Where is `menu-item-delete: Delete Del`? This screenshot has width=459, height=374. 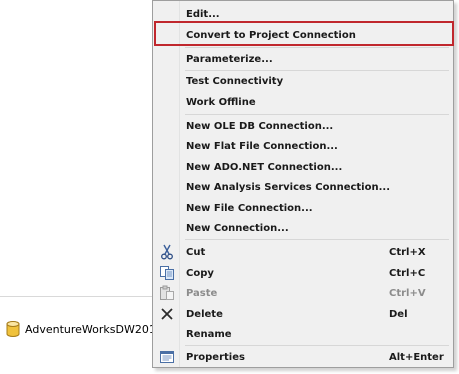
menu-item-delete: Delete Del is located at coordinates (303, 314).